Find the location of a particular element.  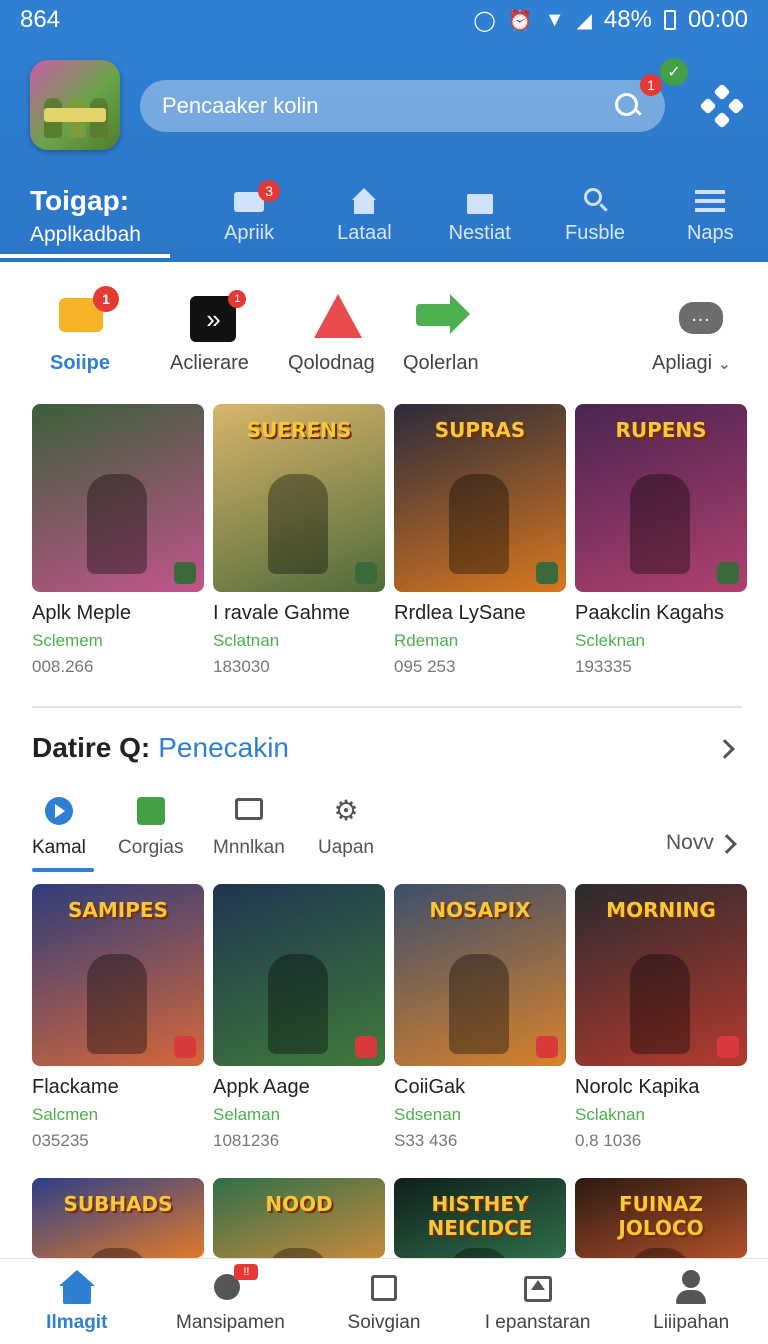

game-thumbnail: SUBHADS is located at coordinates (118, 1218).